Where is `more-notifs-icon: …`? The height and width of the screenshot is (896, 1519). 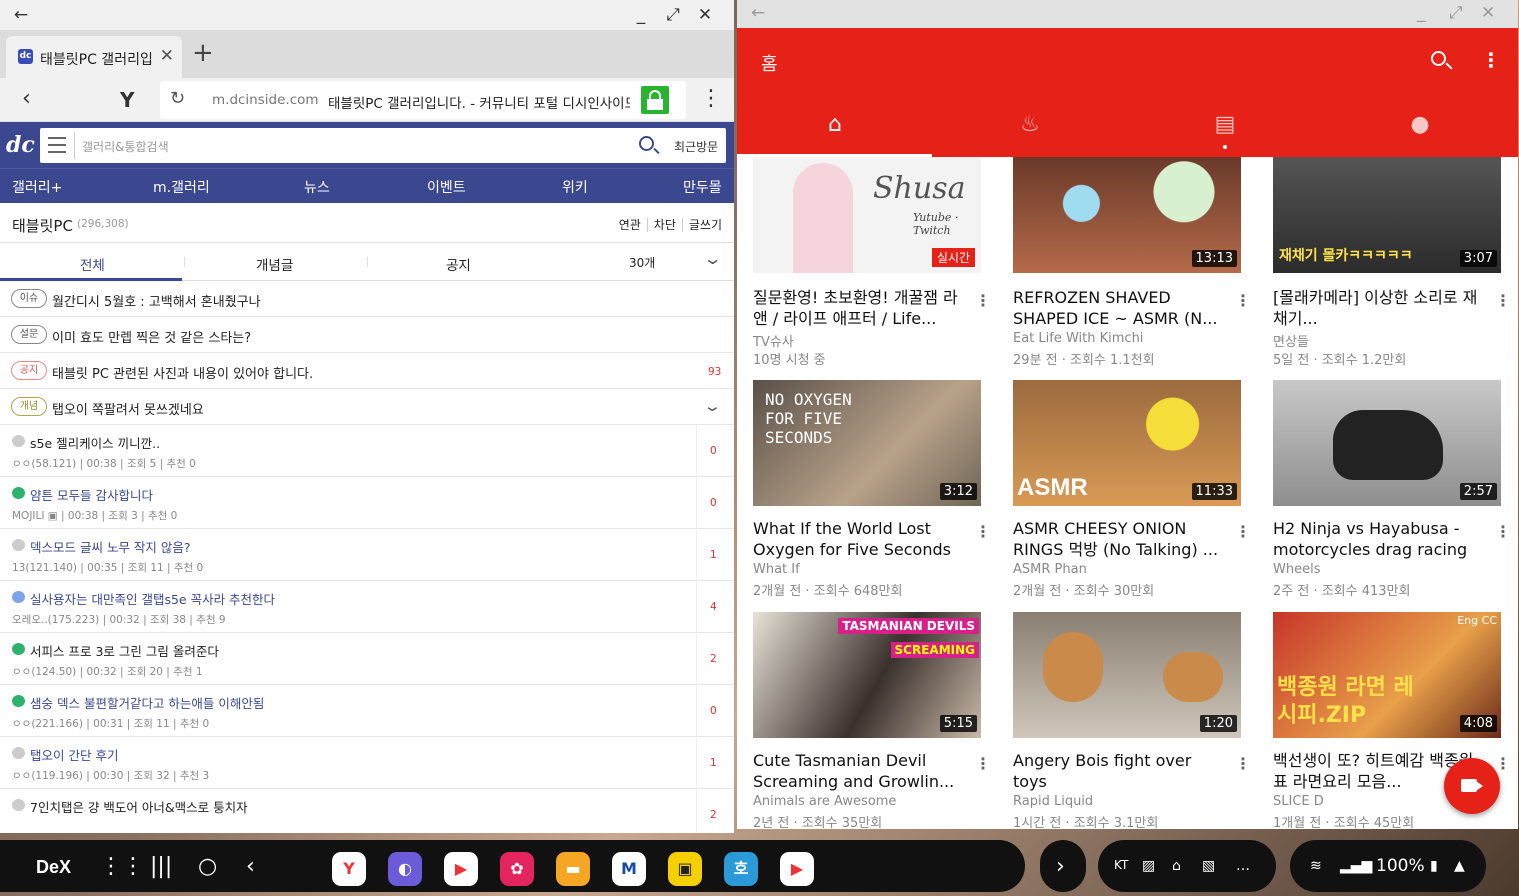 more-notifs-icon: … is located at coordinates (1243, 866).